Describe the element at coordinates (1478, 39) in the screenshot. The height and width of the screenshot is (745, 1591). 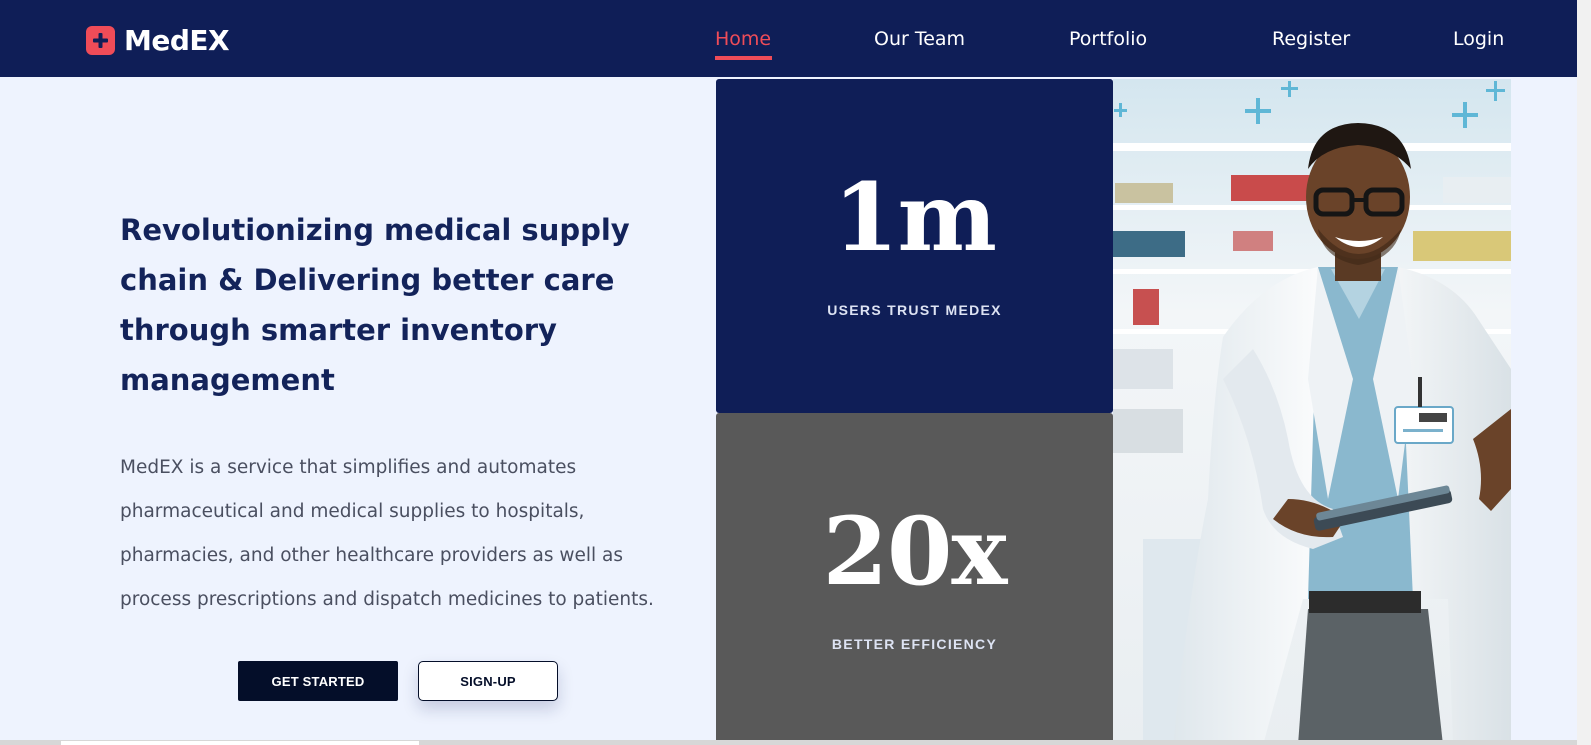
I see `nav-login: Login` at that location.